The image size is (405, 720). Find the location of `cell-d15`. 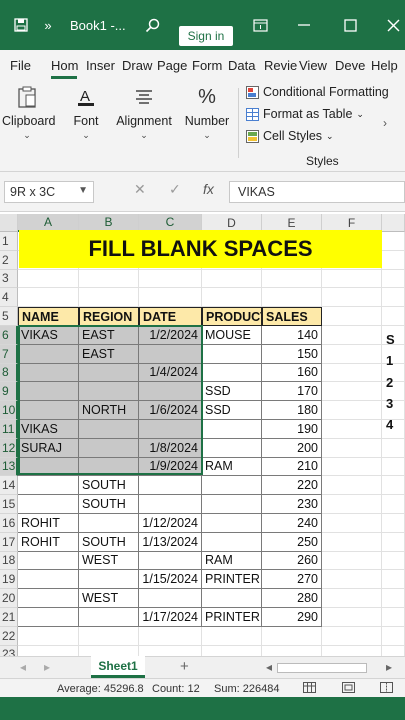

cell-d15 is located at coordinates (232, 504).